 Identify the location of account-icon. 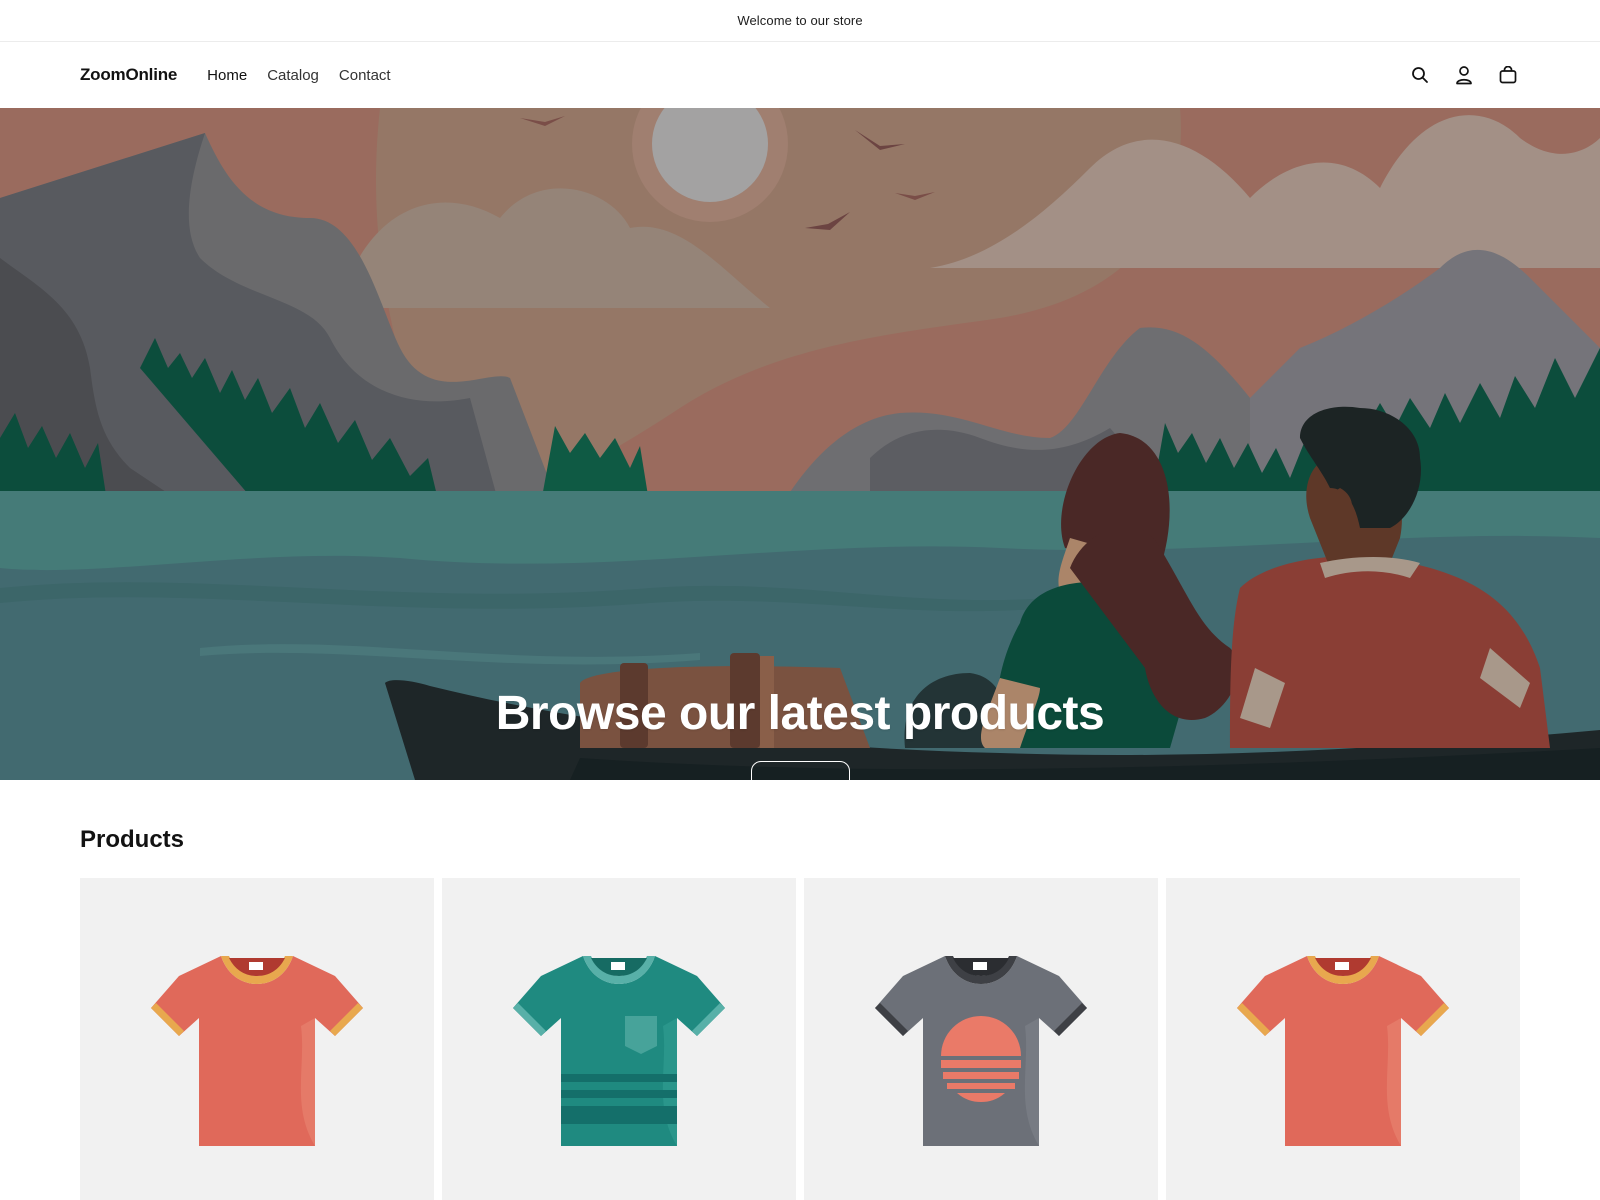
(1464, 75).